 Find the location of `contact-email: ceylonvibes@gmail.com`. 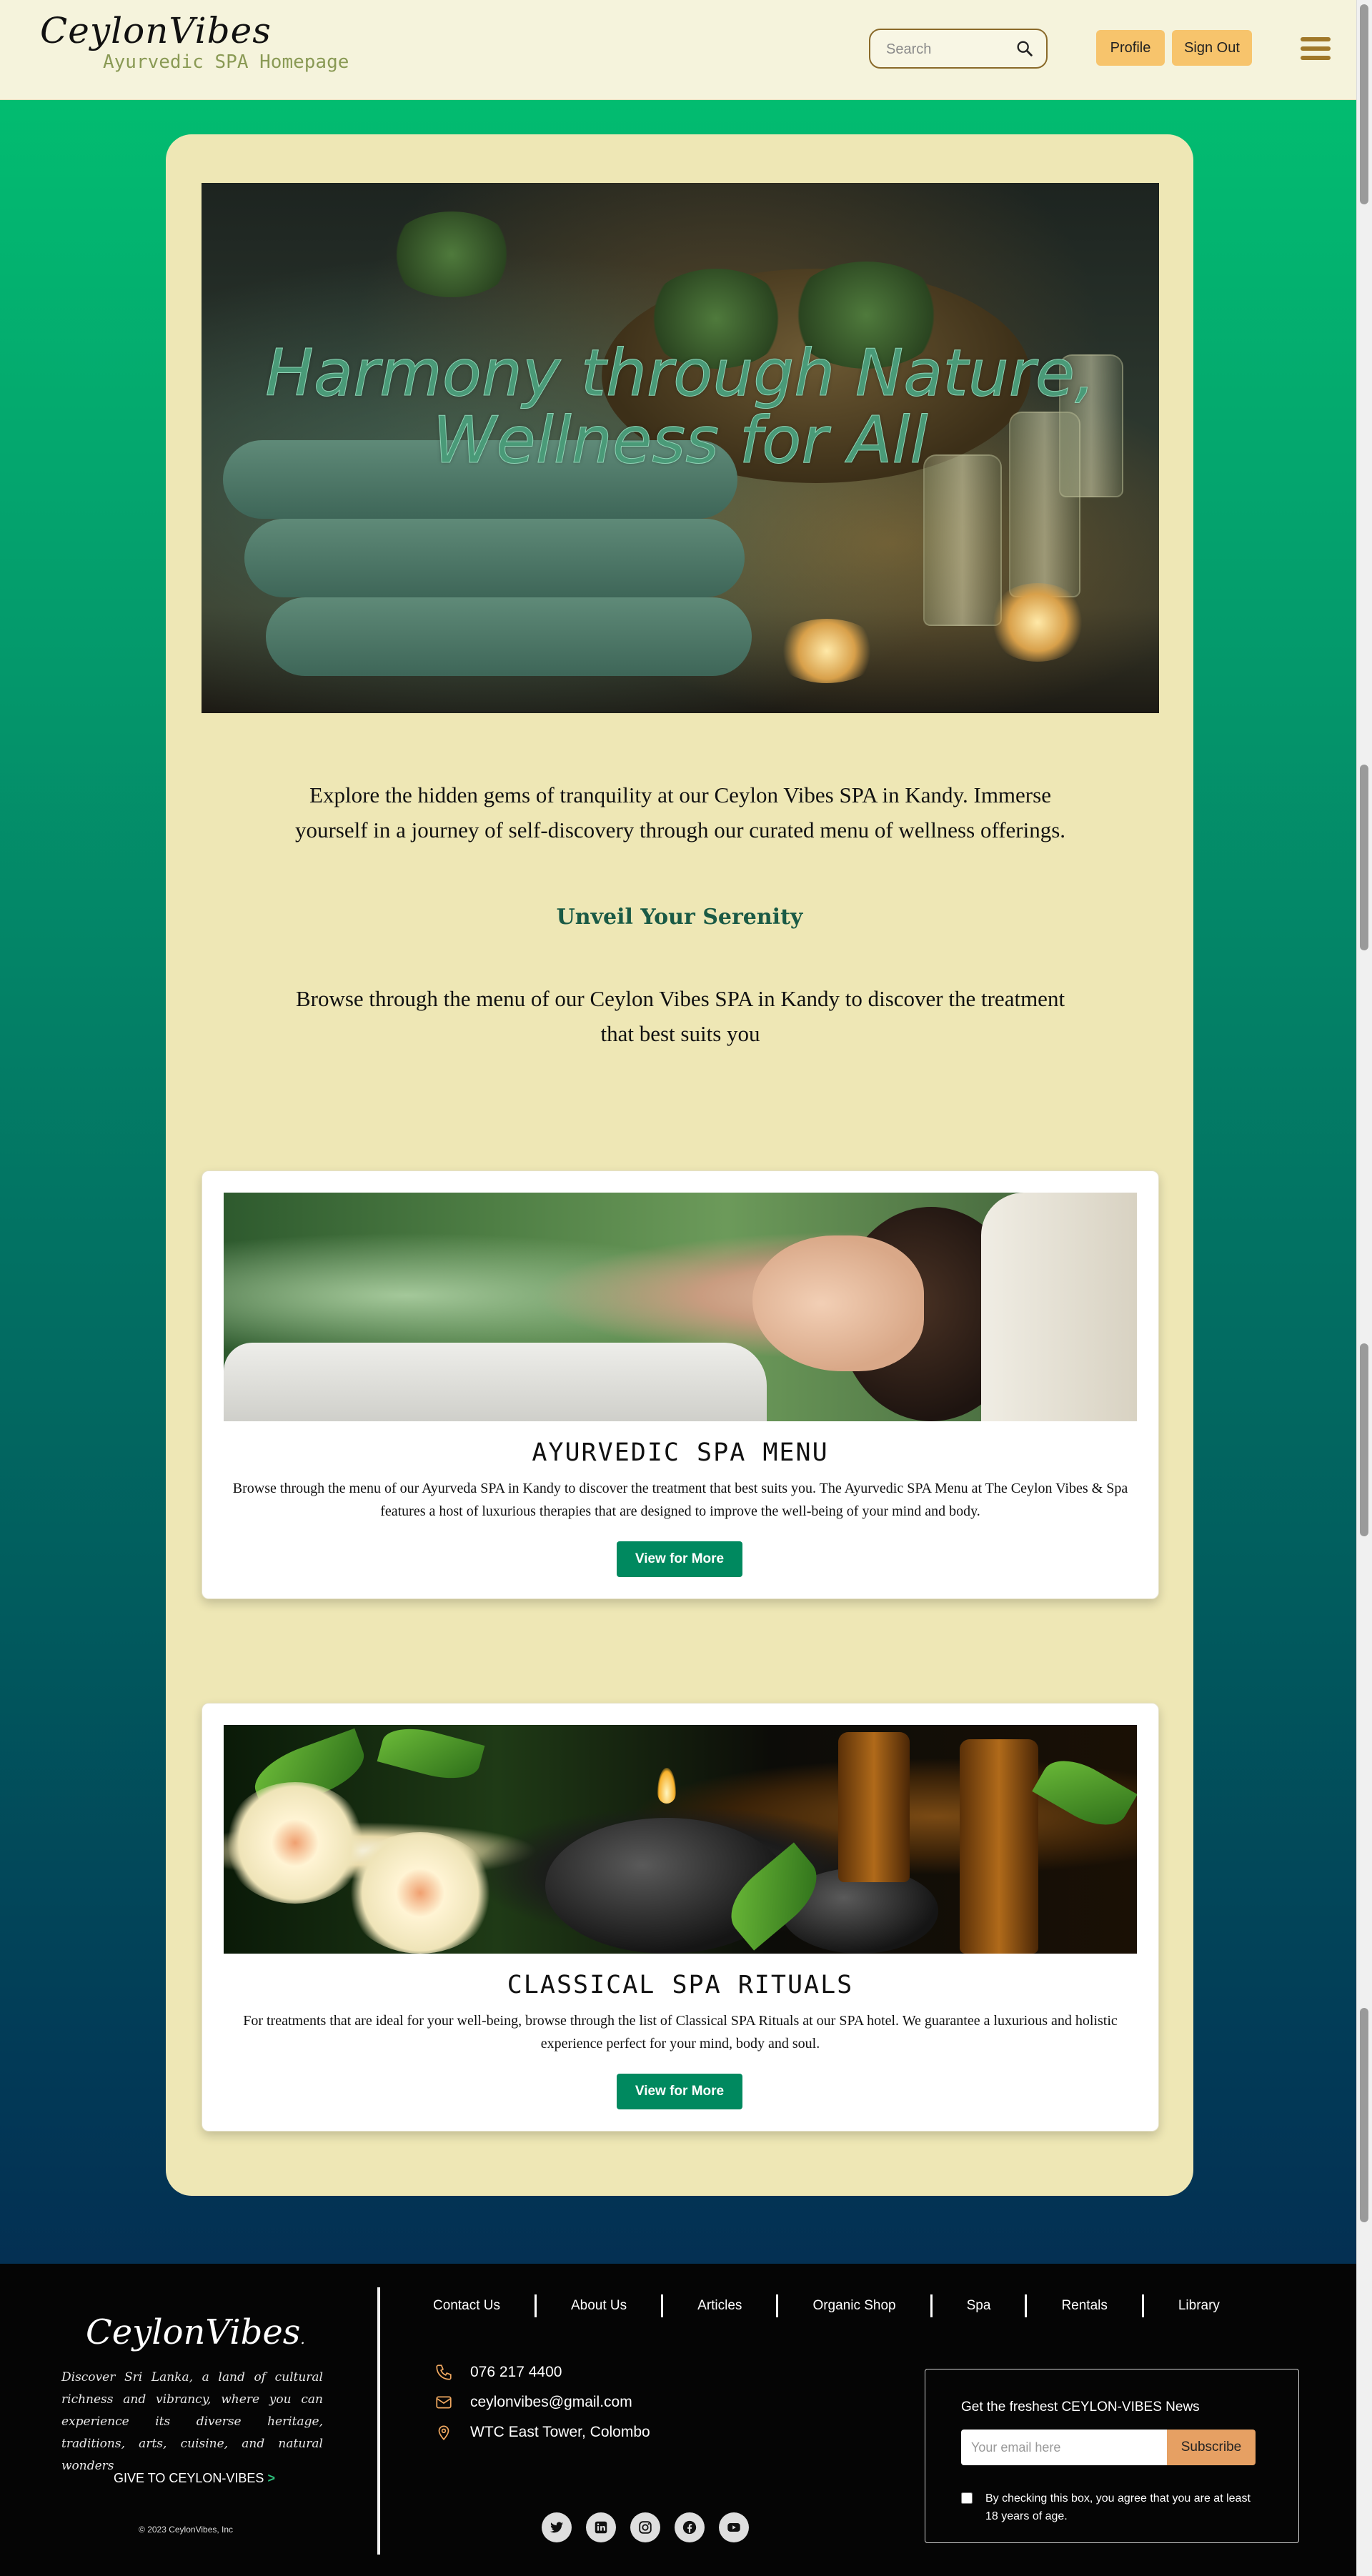

contact-email: ceylonvibes@gmail.com is located at coordinates (551, 2402).